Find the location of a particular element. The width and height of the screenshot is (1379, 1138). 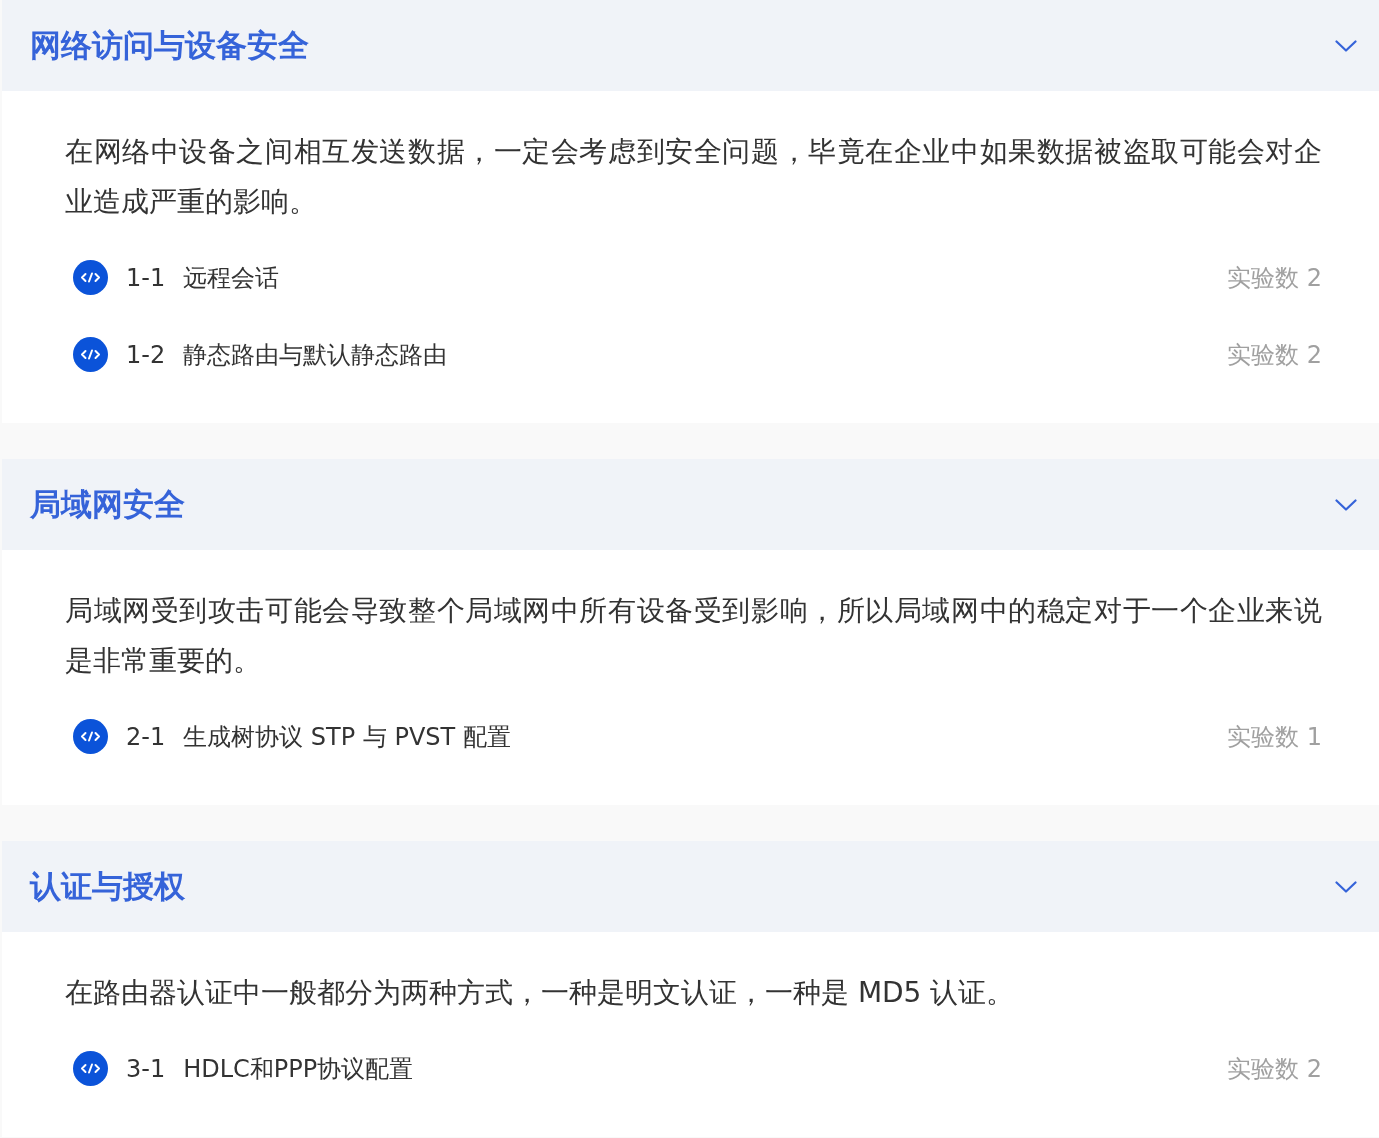

section-title: 局域网安全 is located at coordinates (107, 504).